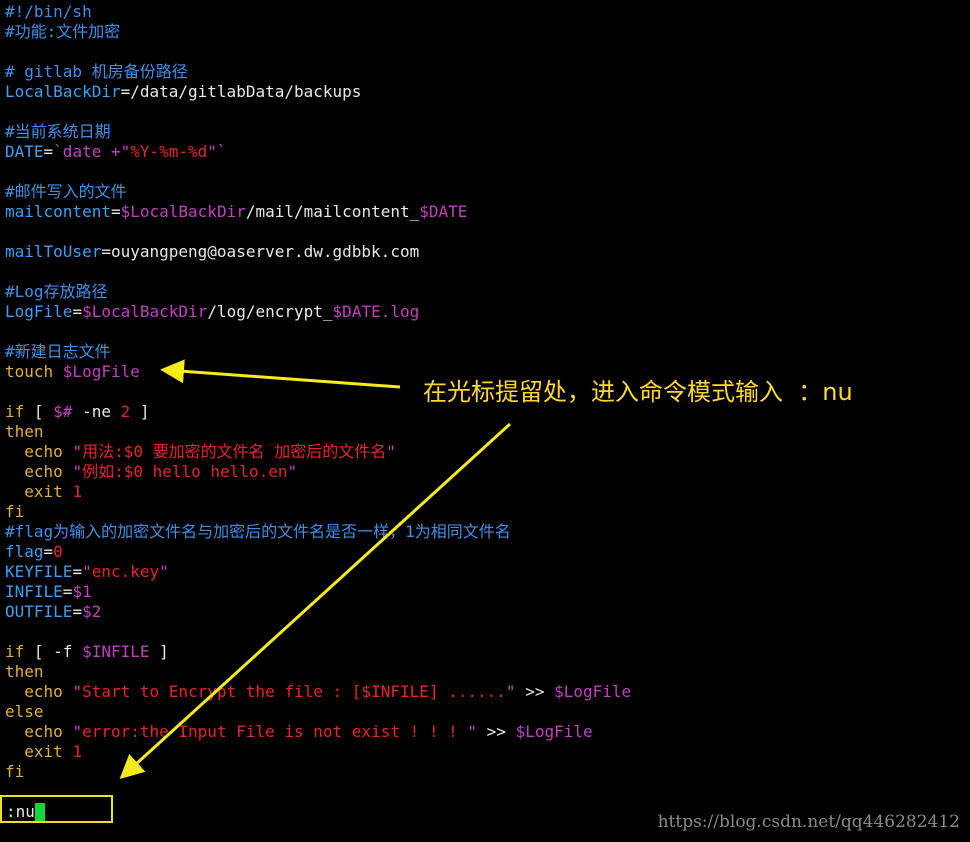 This screenshot has width=970, height=842. Describe the element at coordinates (638, 392) in the screenshot. I see `annotation-label: 在光标提留处，进入命令模式输入 ：nu` at that location.